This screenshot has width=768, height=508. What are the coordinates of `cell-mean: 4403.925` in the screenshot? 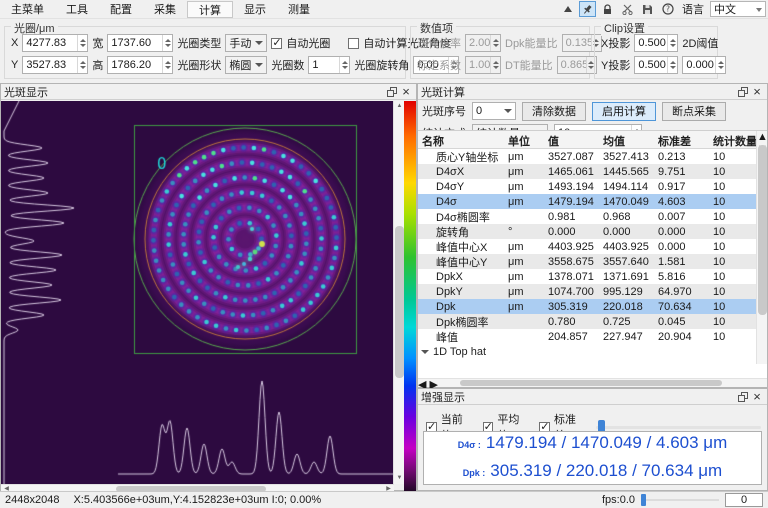 It's located at (626, 246).